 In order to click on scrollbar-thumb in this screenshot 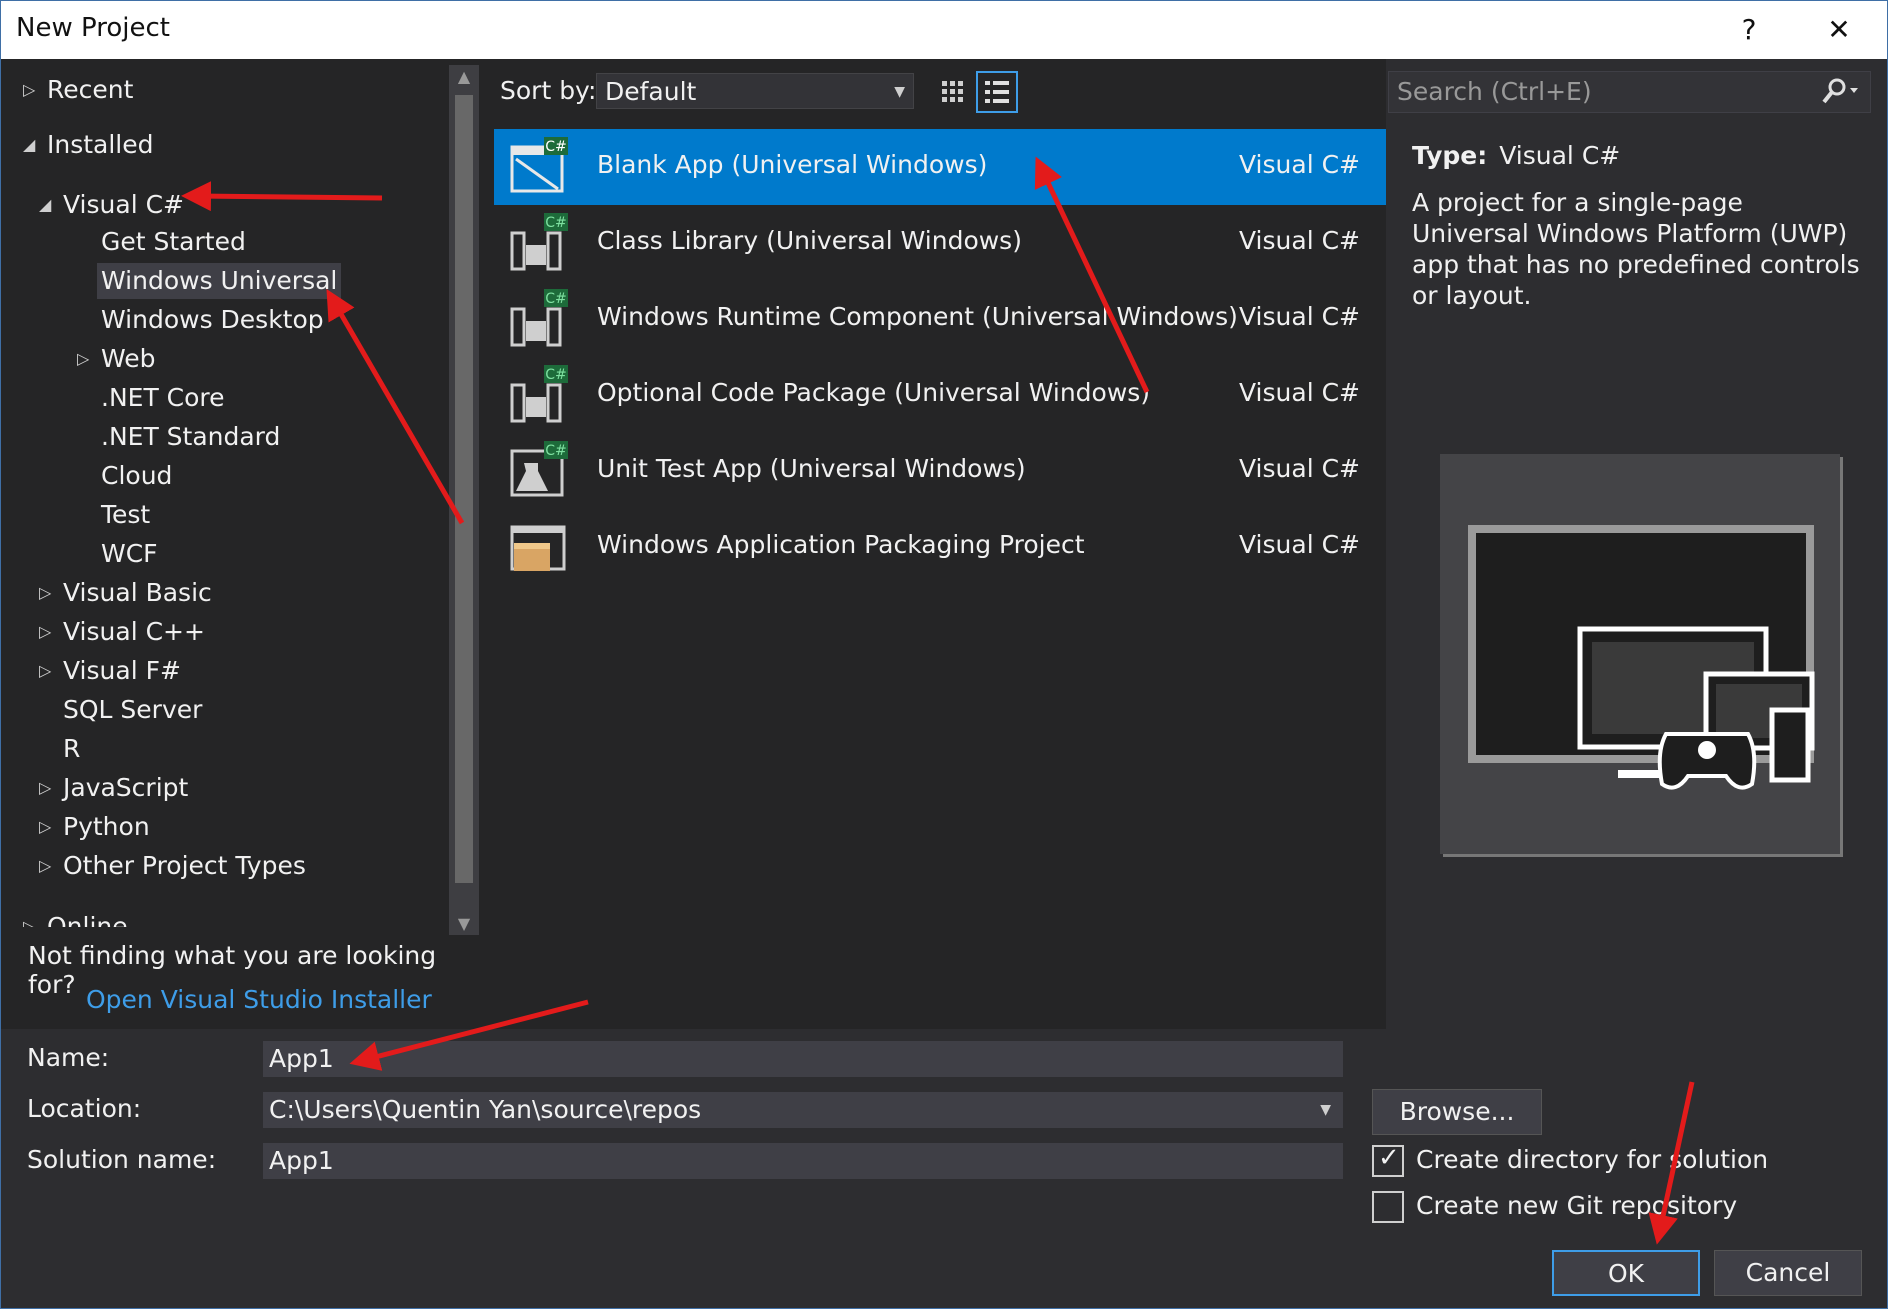, I will do `click(464, 489)`.